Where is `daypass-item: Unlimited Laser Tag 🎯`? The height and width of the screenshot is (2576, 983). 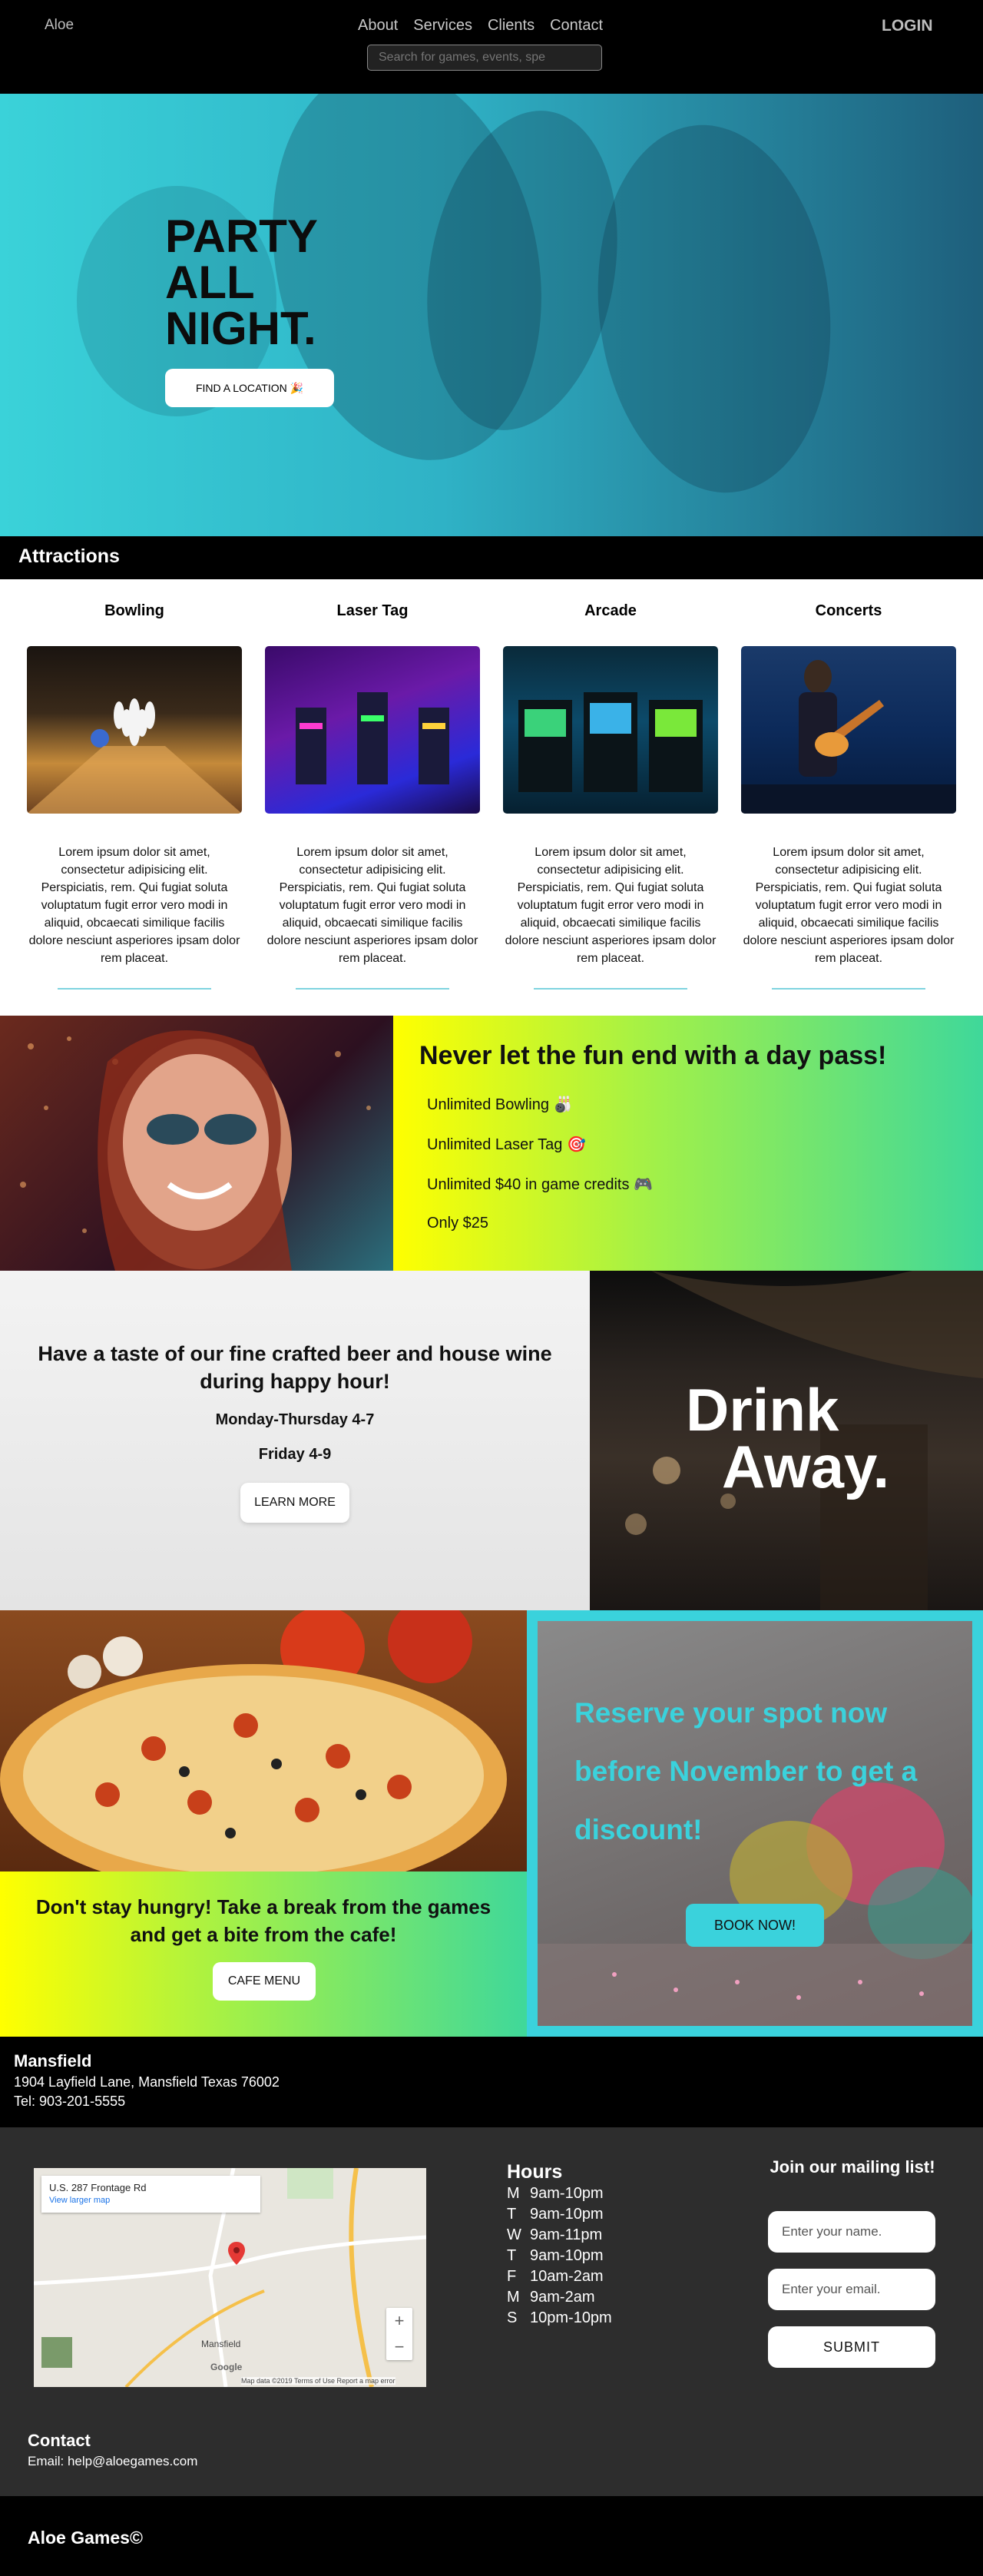 daypass-item: Unlimited Laser Tag 🎯 is located at coordinates (506, 1144).